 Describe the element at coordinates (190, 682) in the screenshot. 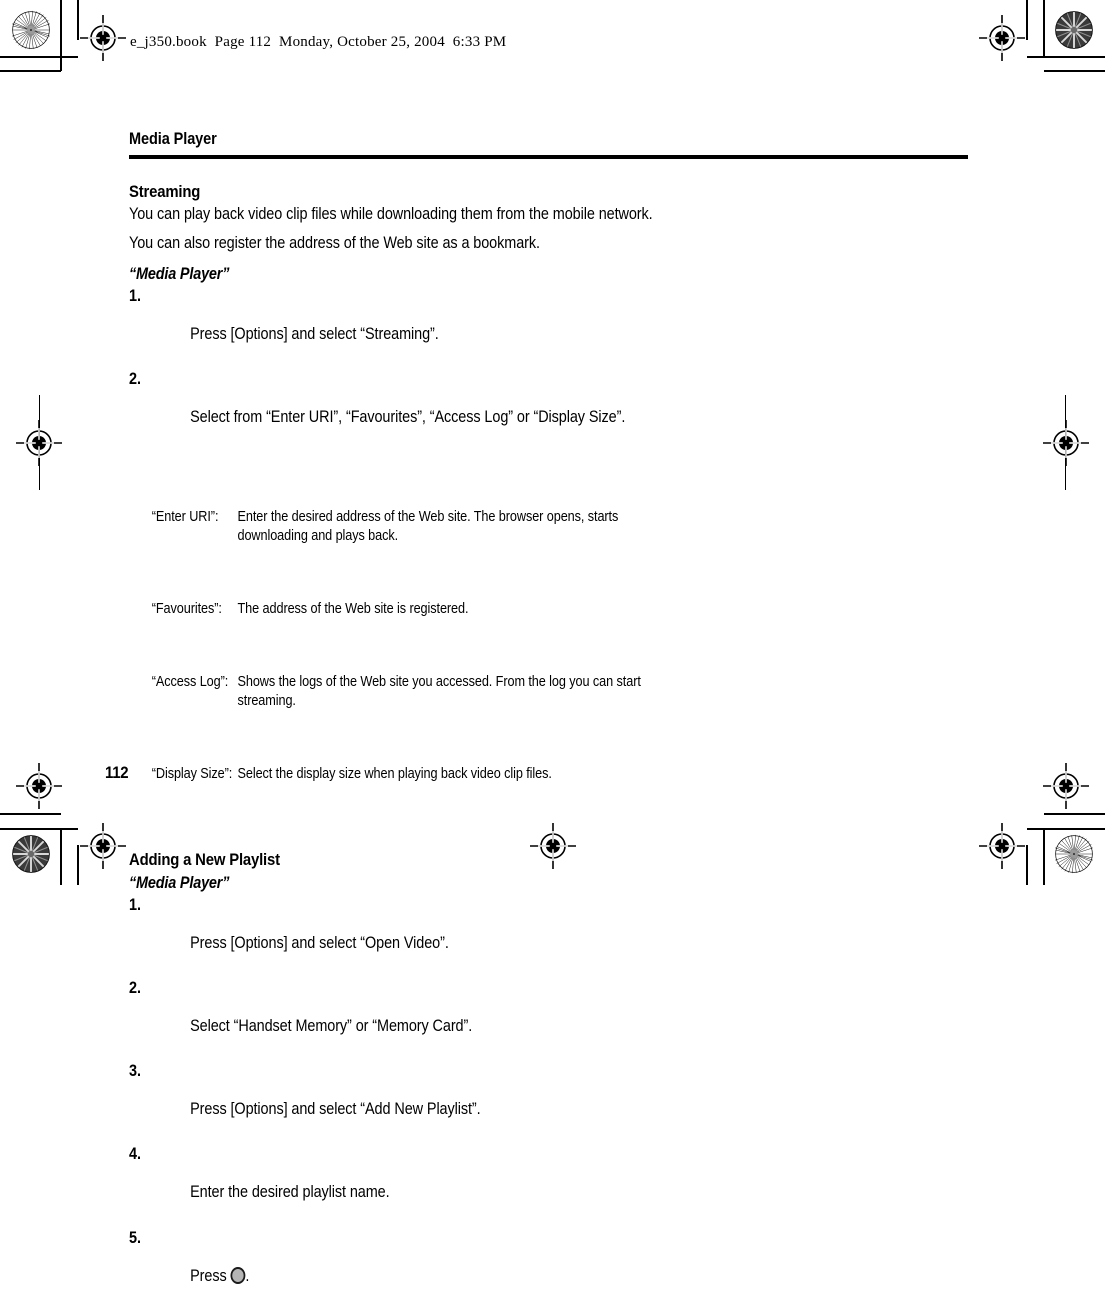

I see `definition-term: “Access Log”:` at that location.